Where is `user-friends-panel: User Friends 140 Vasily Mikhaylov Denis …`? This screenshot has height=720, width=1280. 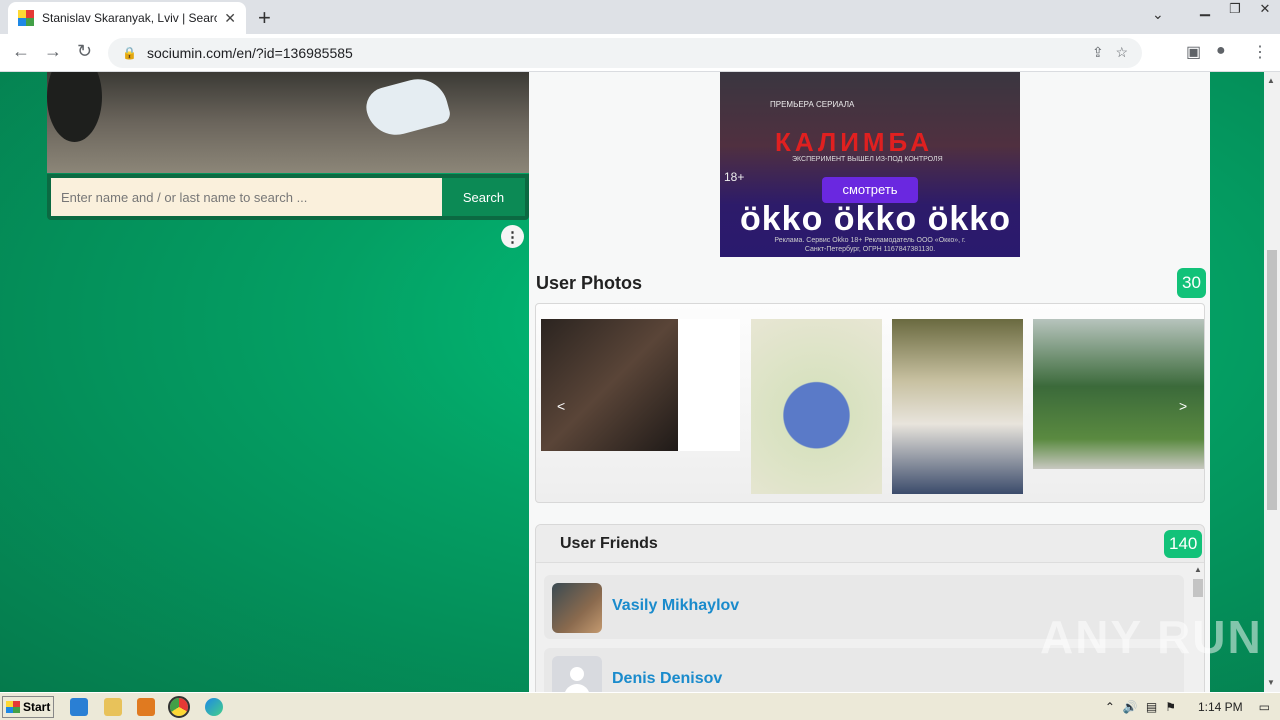
user-friends-panel: User Friends 140 Vasily Mikhaylov Denis … is located at coordinates (870, 608).